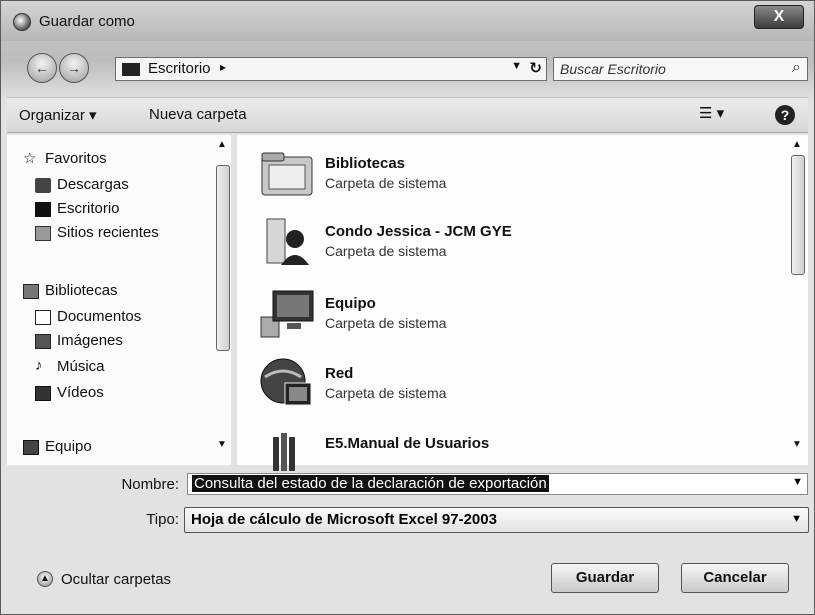 The width and height of the screenshot is (815, 615). Describe the element at coordinates (30, 158) in the screenshot. I see `star-icon: ☆` at that location.